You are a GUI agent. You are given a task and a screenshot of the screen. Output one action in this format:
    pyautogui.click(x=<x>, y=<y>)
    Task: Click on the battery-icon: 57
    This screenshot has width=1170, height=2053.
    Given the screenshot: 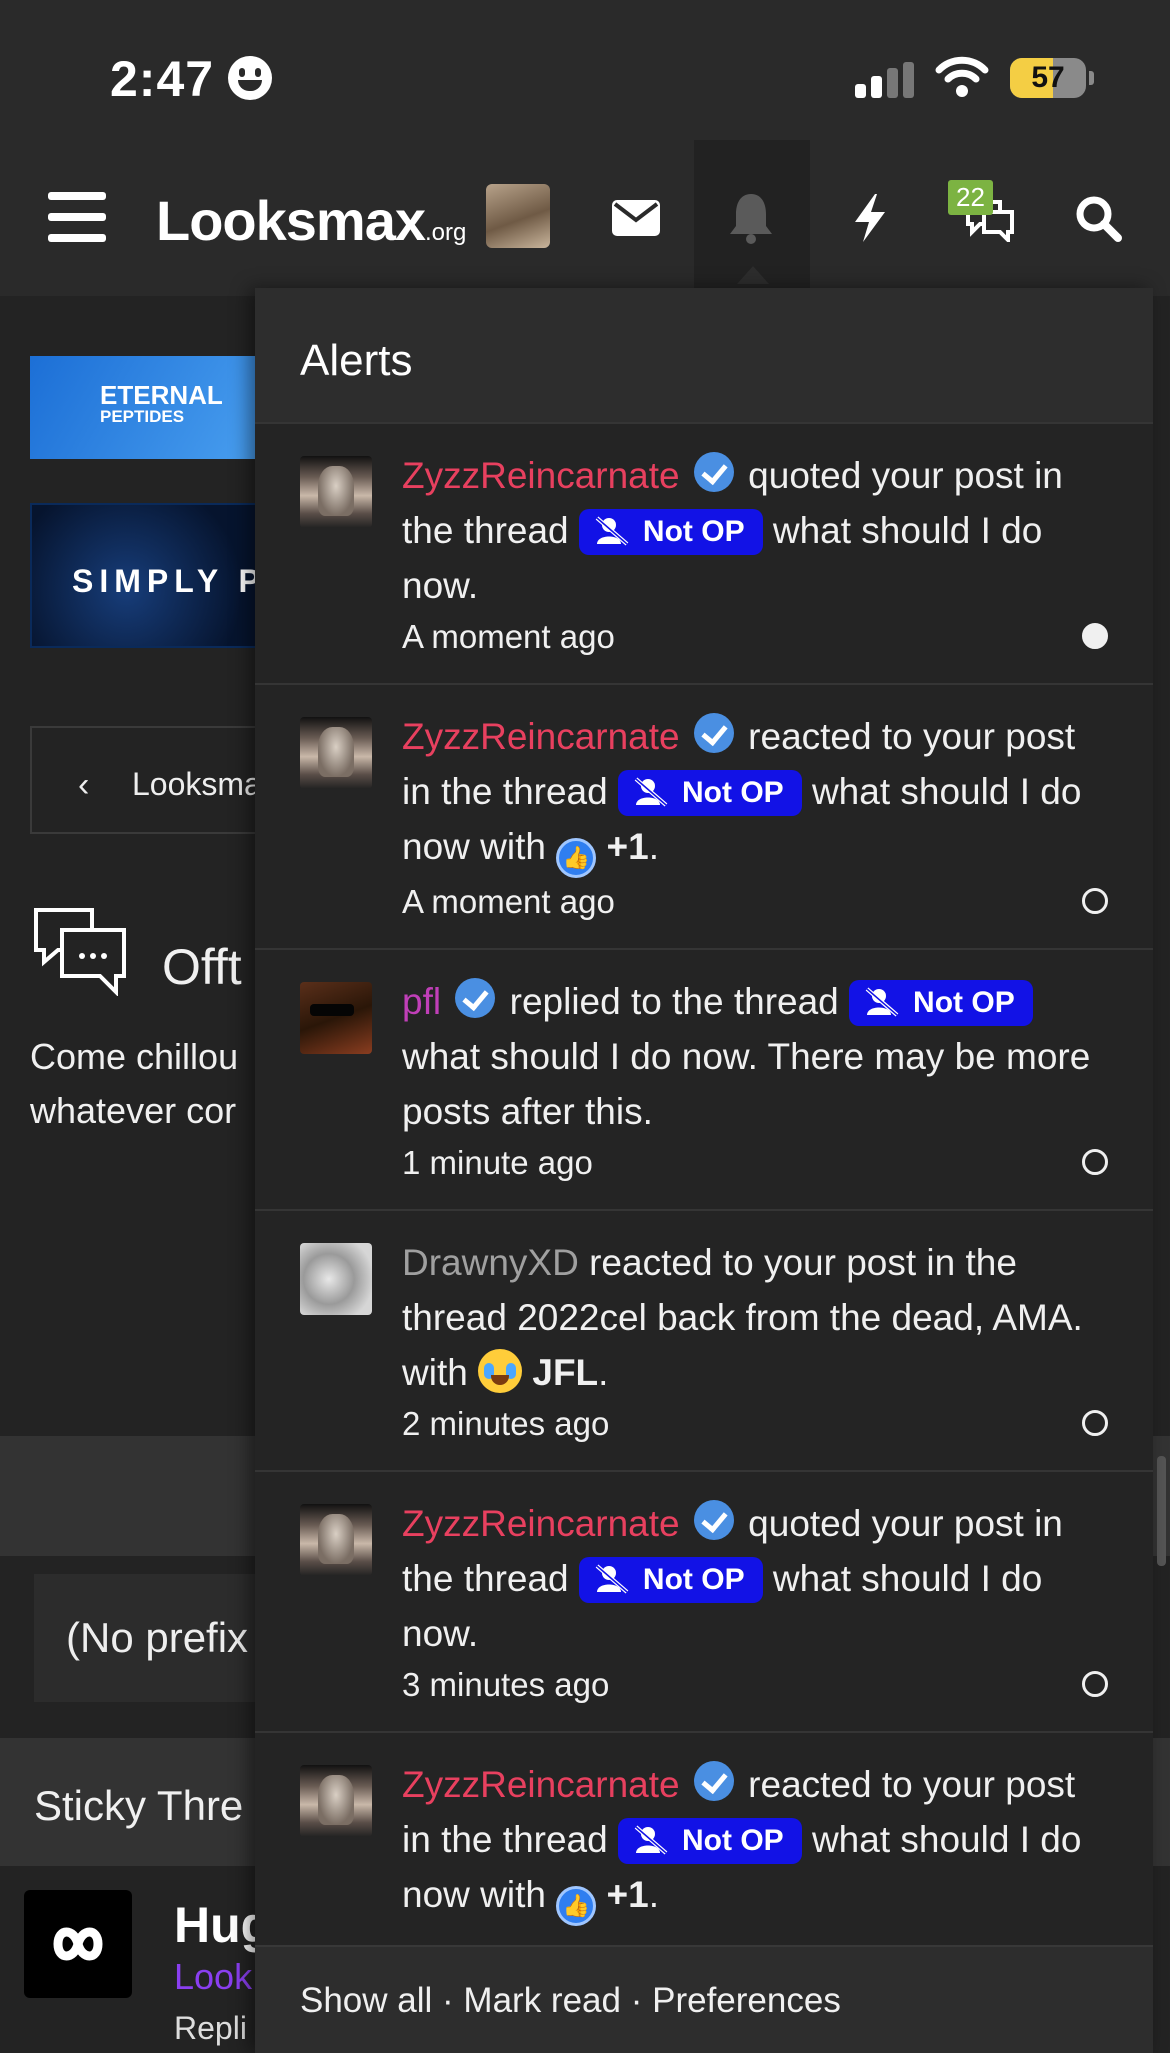 What is the action you would take?
    pyautogui.click(x=1048, y=78)
    